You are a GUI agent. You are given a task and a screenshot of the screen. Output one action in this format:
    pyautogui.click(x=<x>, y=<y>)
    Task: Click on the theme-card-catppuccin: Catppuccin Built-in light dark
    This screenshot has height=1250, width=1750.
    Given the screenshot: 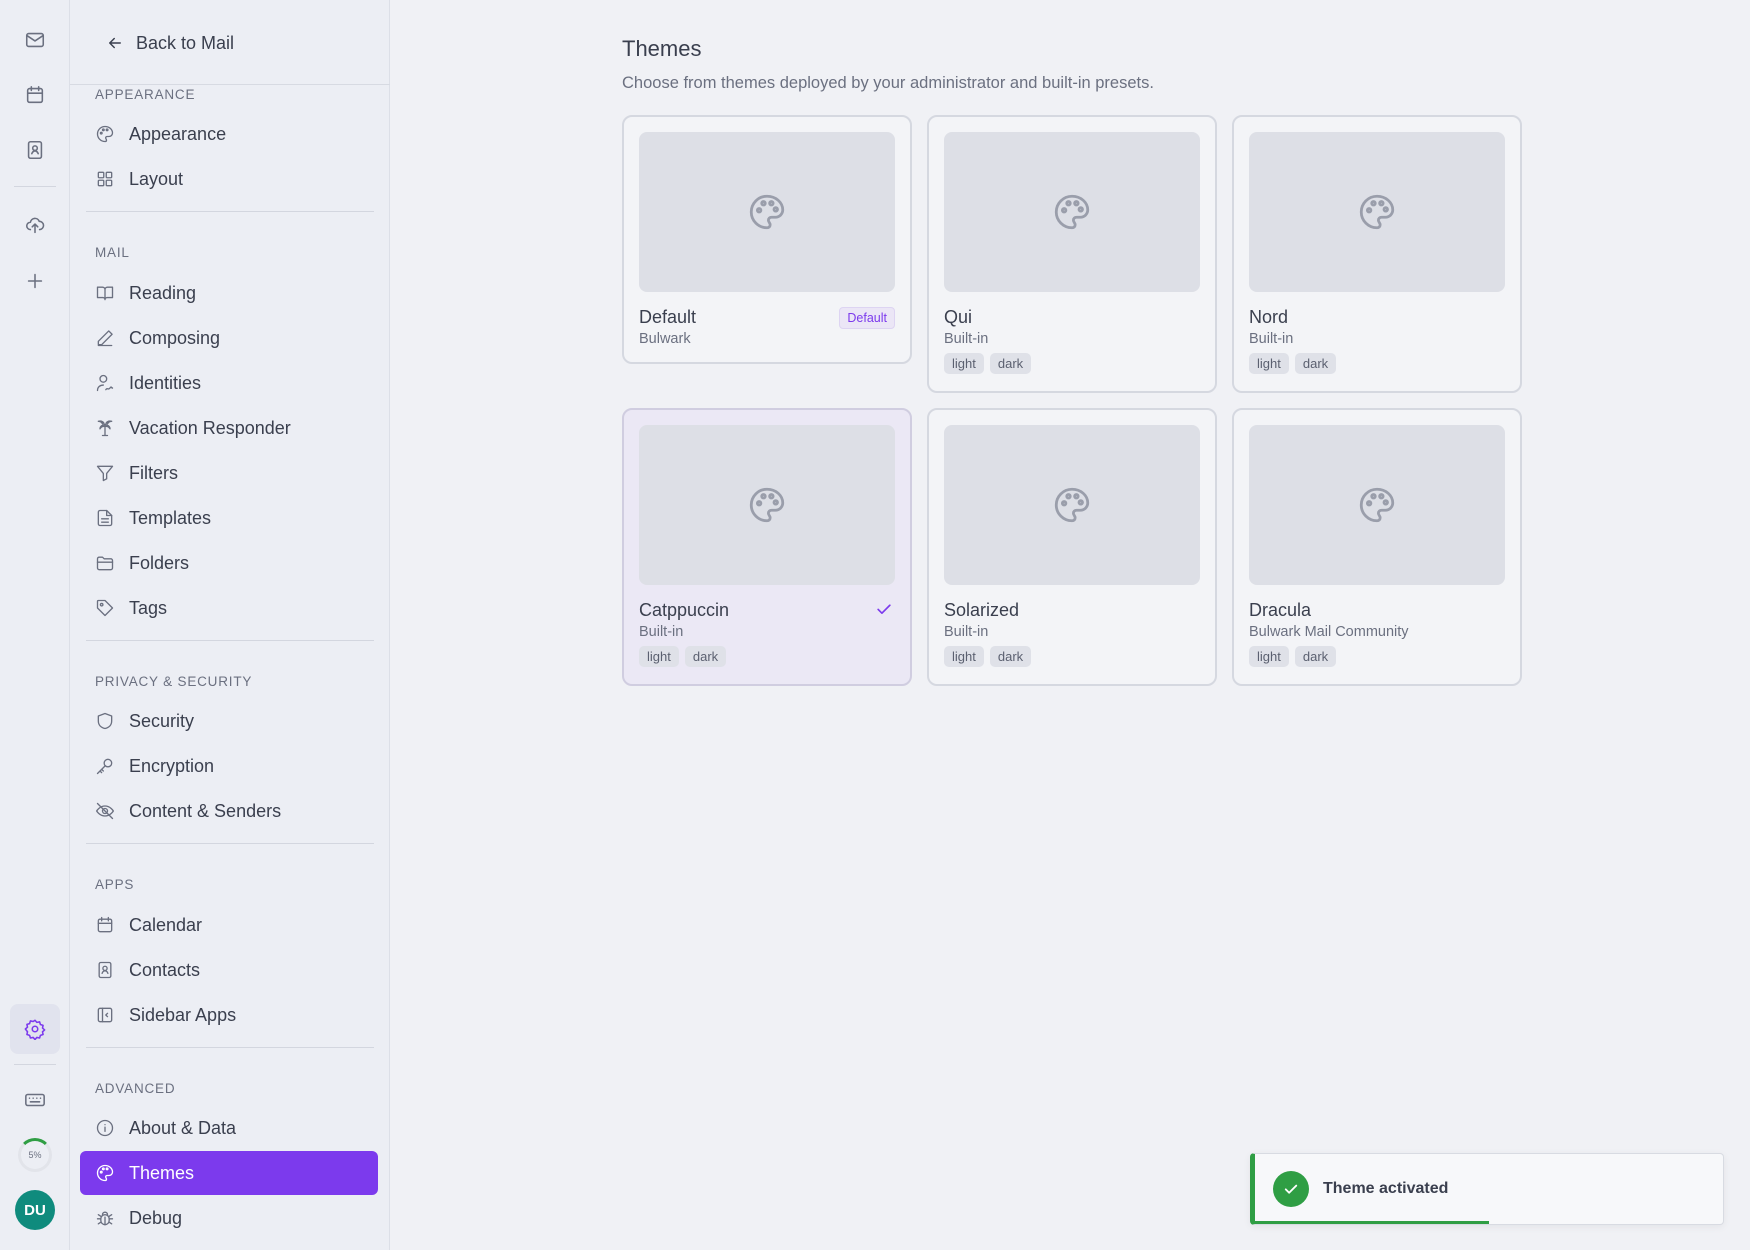 What is the action you would take?
    pyautogui.click(x=767, y=547)
    